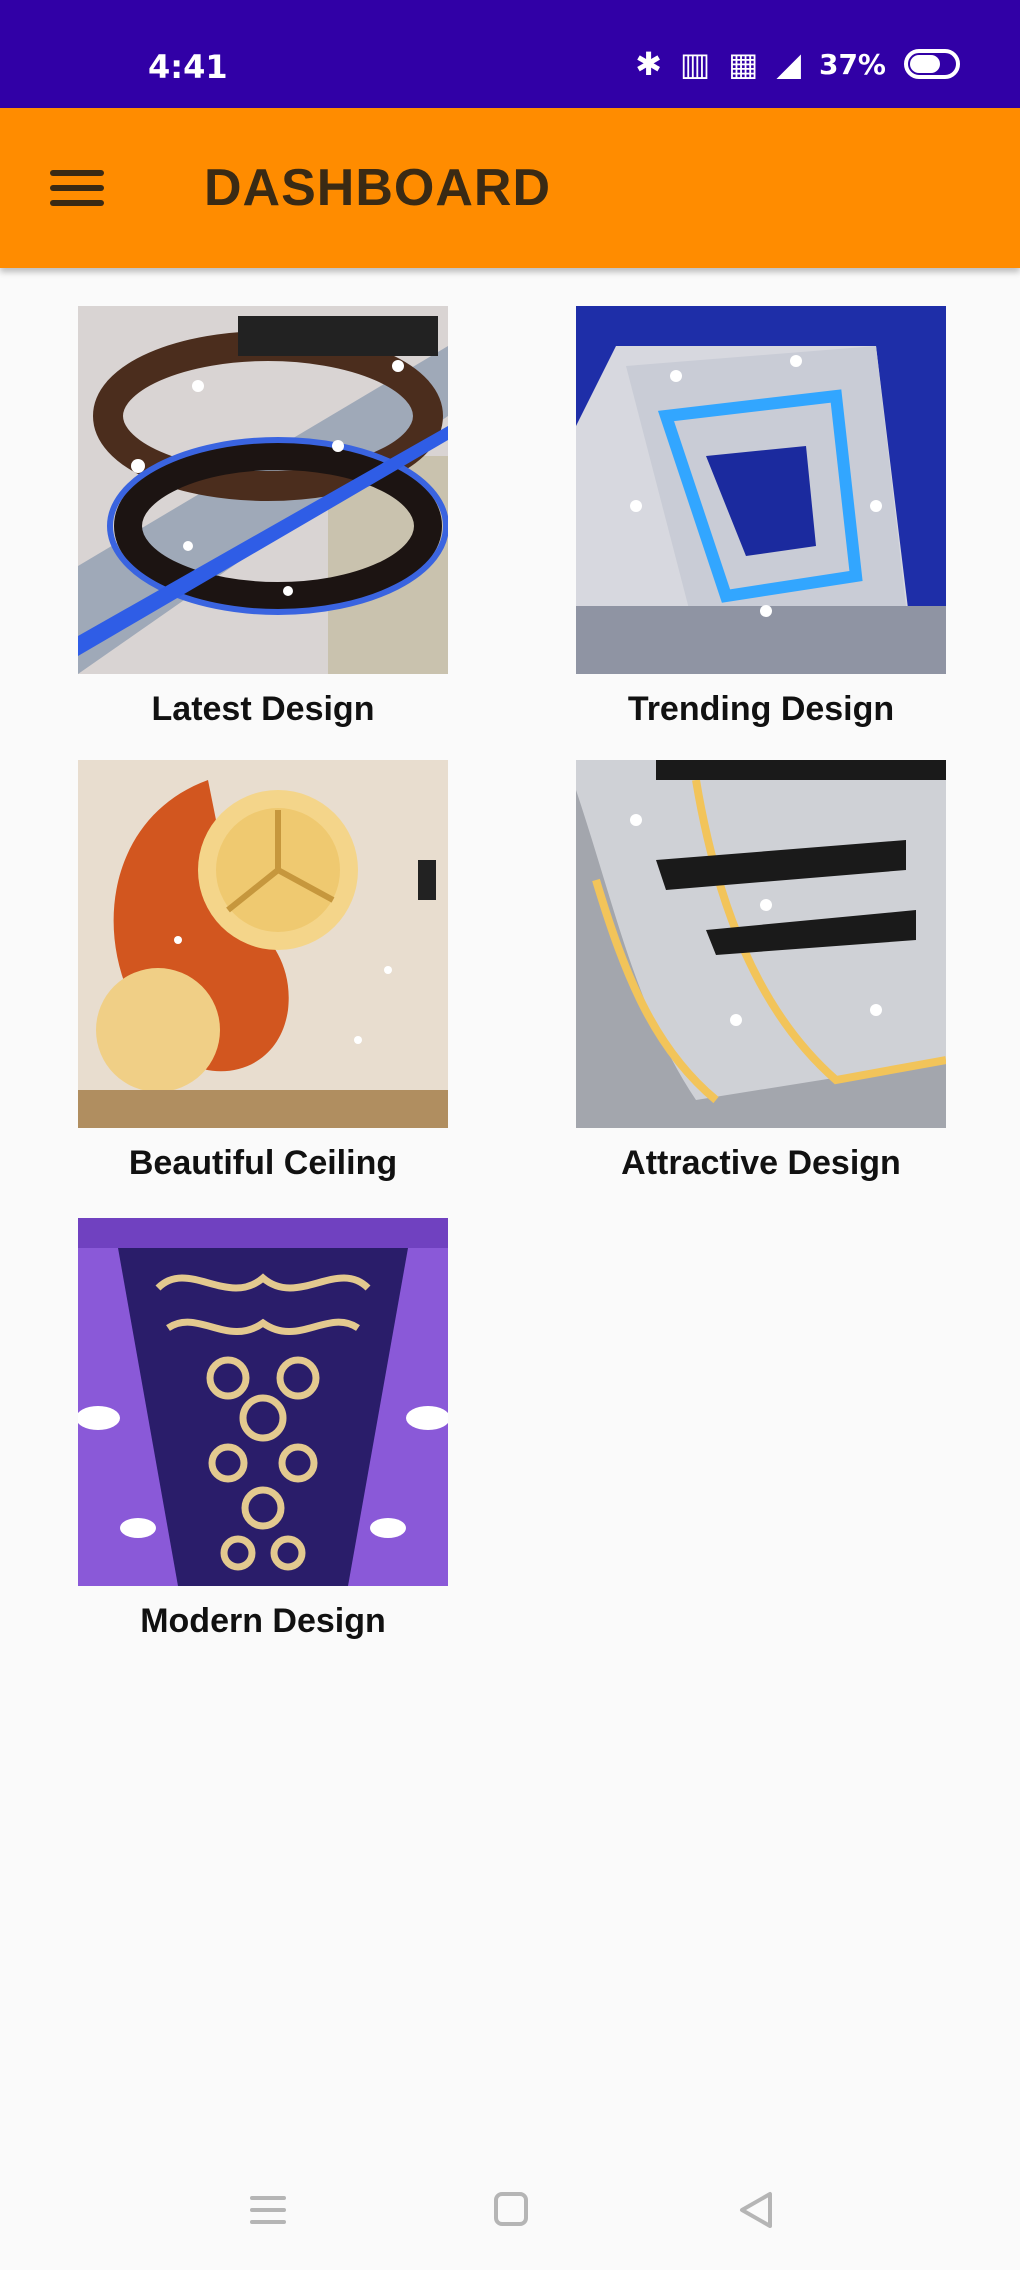  Describe the element at coordinates (188, 67) in the screenshot. I see `status-time: 4:41` at that location.